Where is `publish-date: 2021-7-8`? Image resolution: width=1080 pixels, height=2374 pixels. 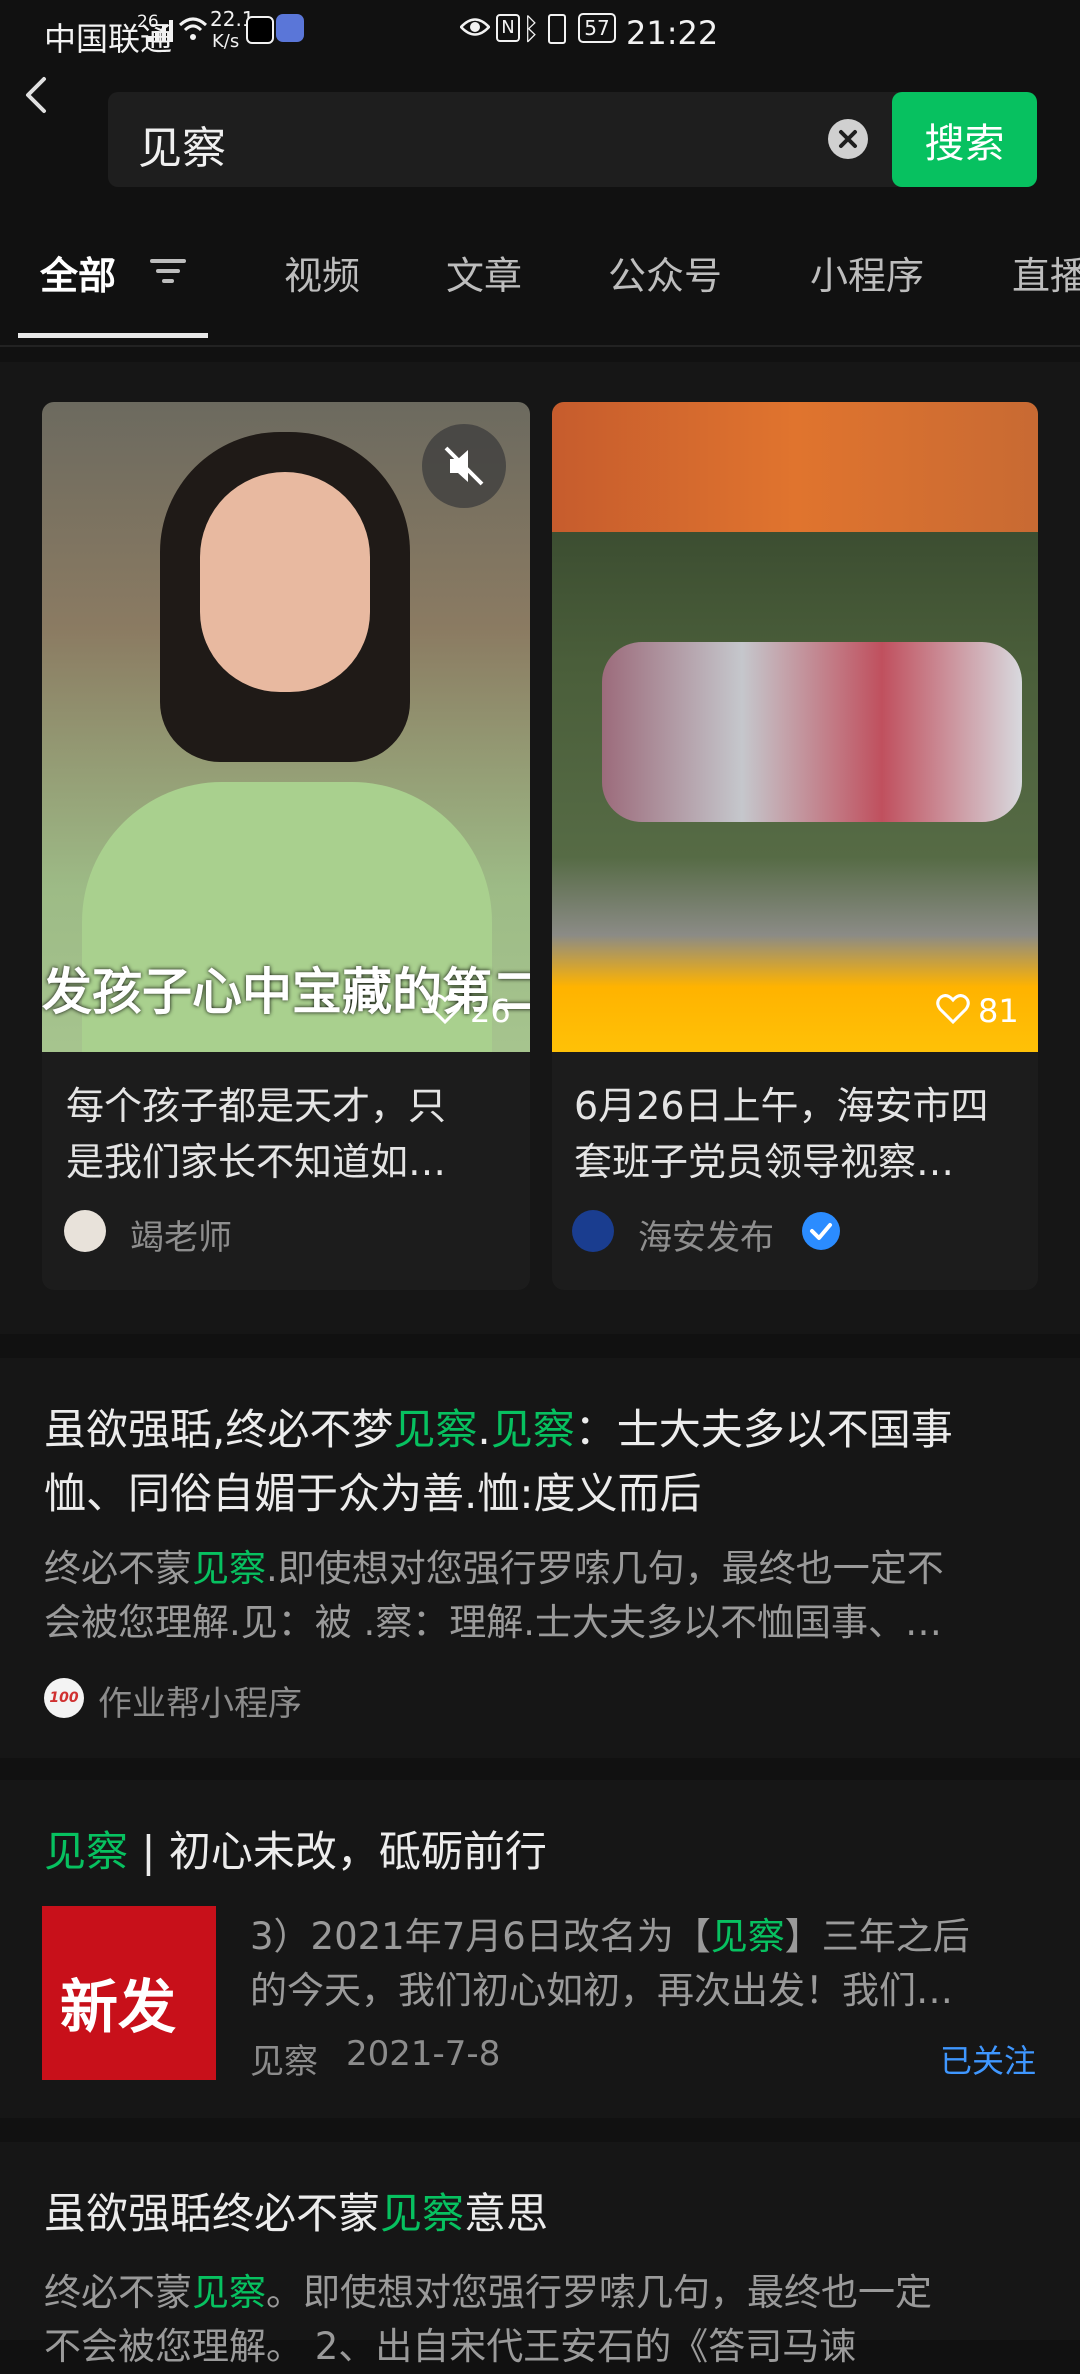
publish-date: 2021-7-8 is located at coordinates (423, 2054).